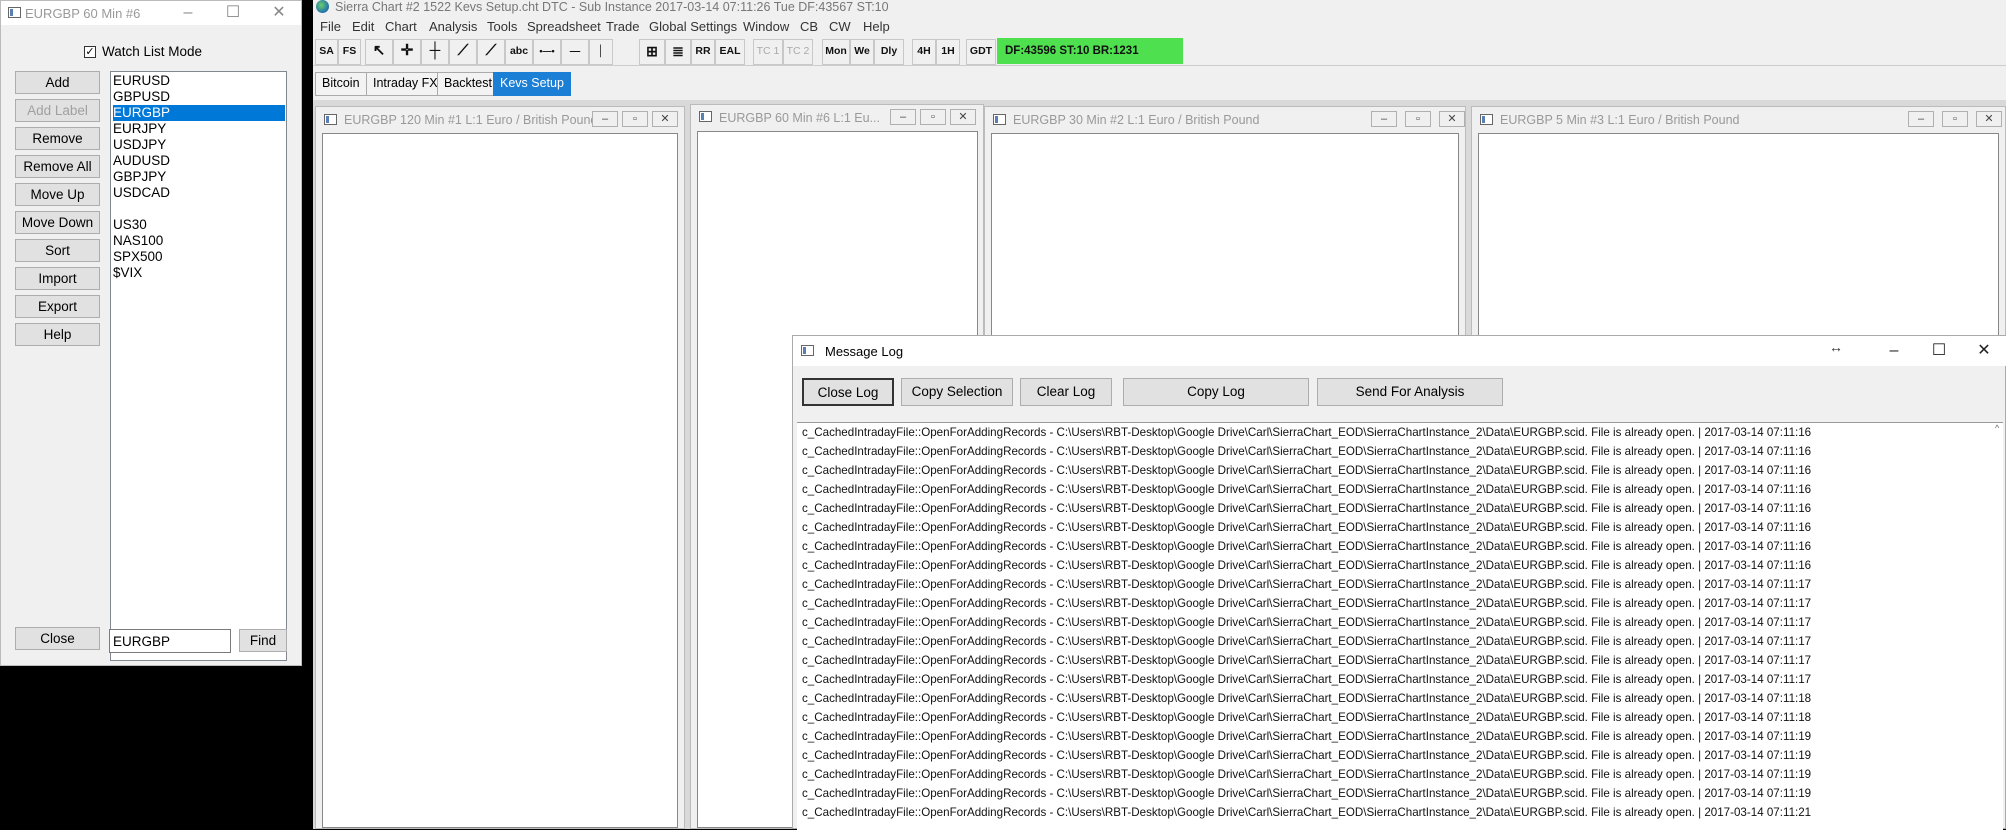  What do you see at coordinates (957, 392) in the screenshot?
I see `copy-selection-button: Copy Selection` at bounding box center [957, 392].